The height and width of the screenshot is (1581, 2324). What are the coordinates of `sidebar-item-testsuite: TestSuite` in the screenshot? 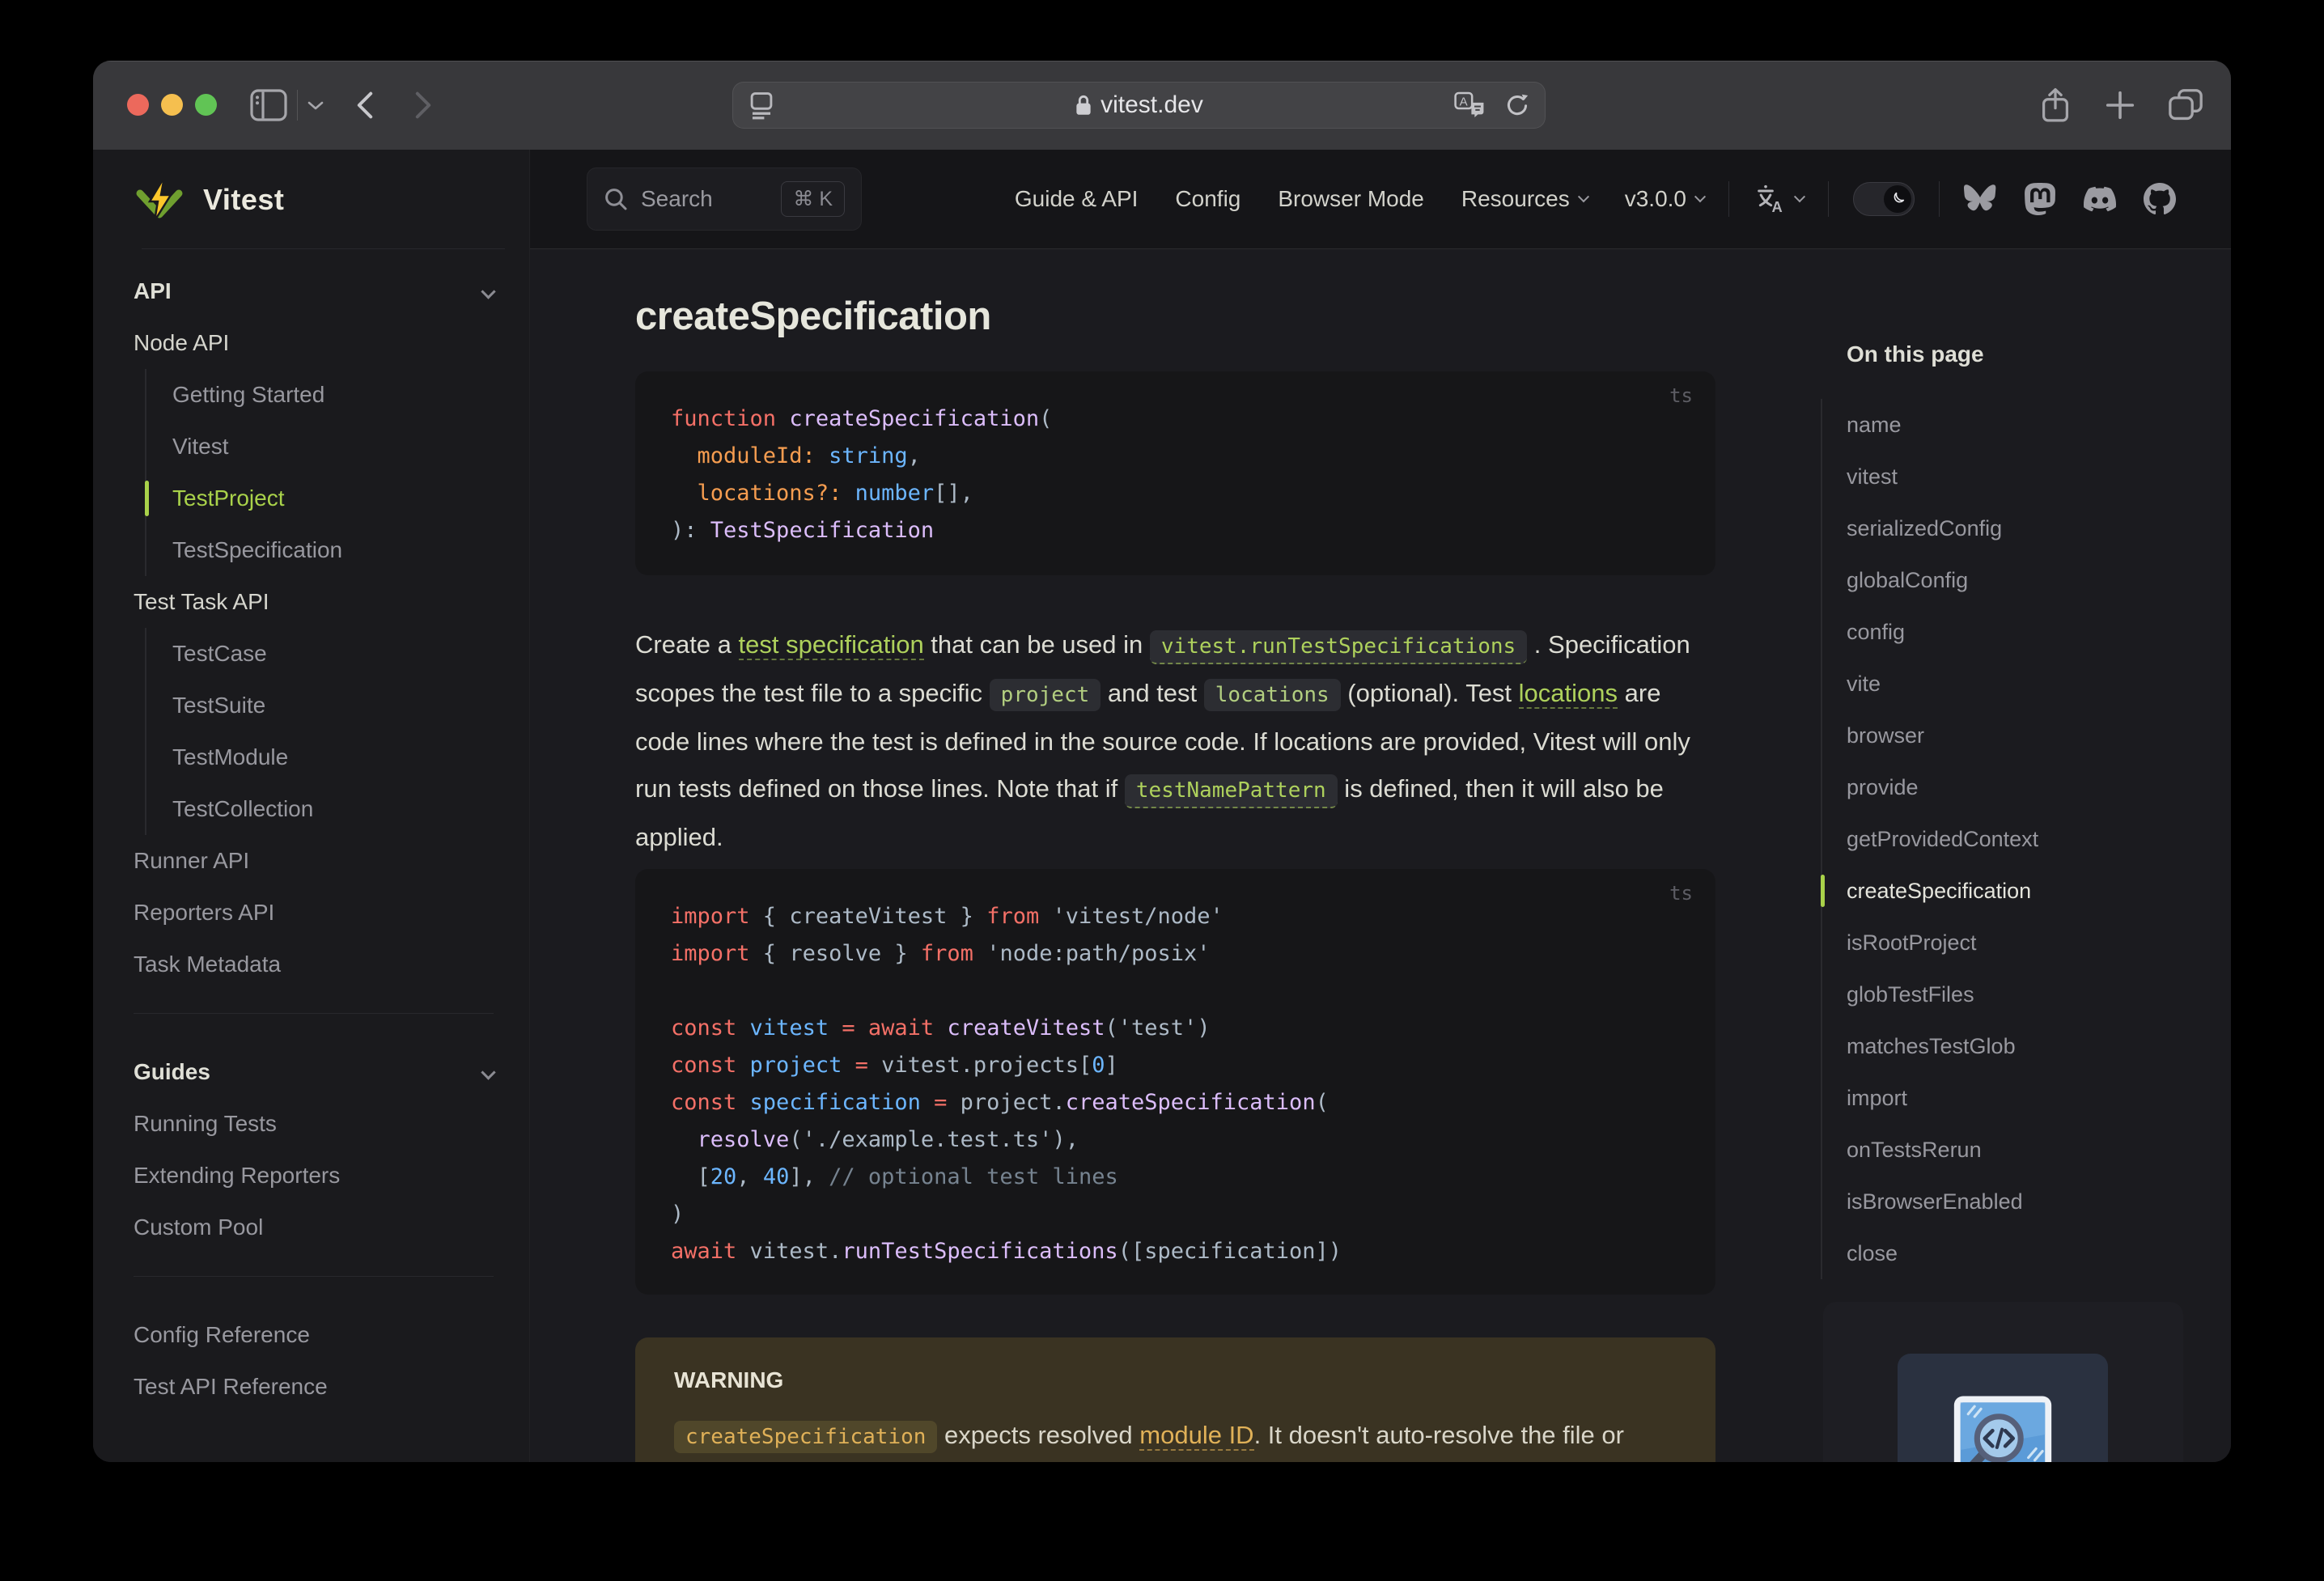 It's located at (319, 705).